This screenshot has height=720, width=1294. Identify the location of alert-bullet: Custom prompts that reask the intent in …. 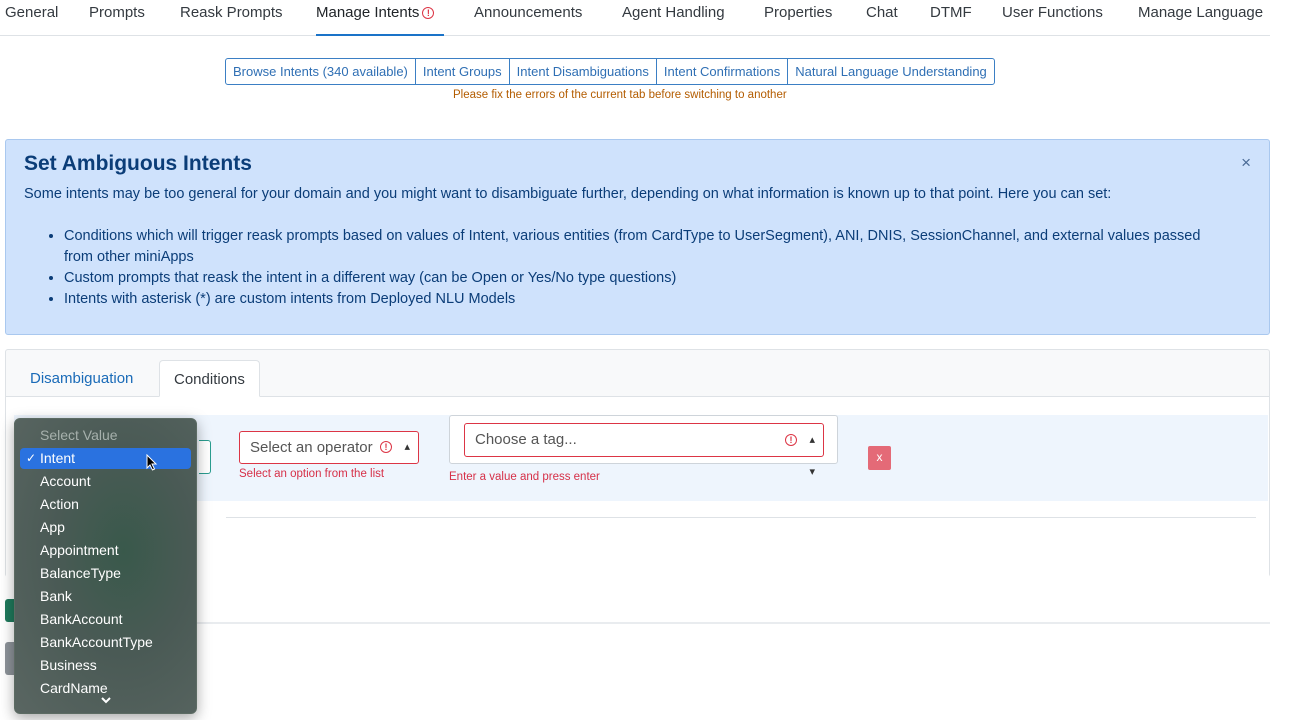
(639, 278).